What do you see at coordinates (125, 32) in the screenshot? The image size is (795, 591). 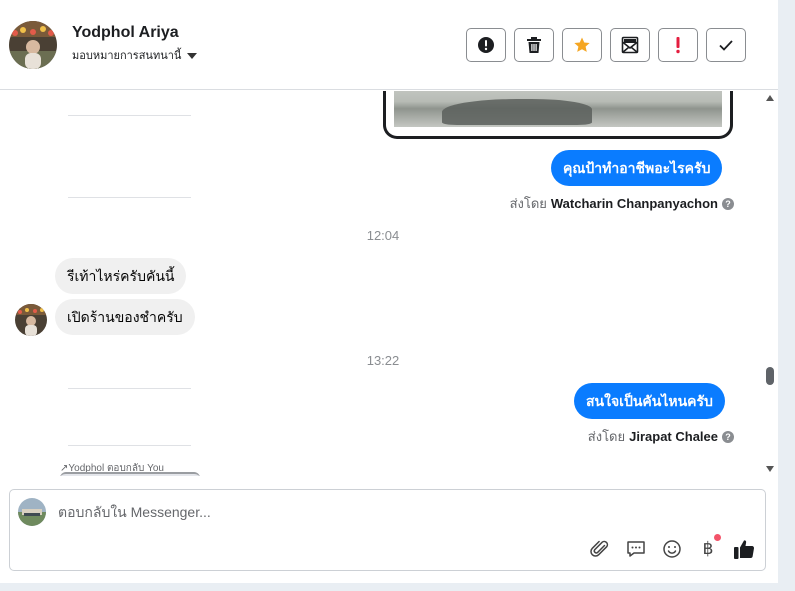 I see `contact-name: Yodphol Ariya` at bounding box center [125, 32].